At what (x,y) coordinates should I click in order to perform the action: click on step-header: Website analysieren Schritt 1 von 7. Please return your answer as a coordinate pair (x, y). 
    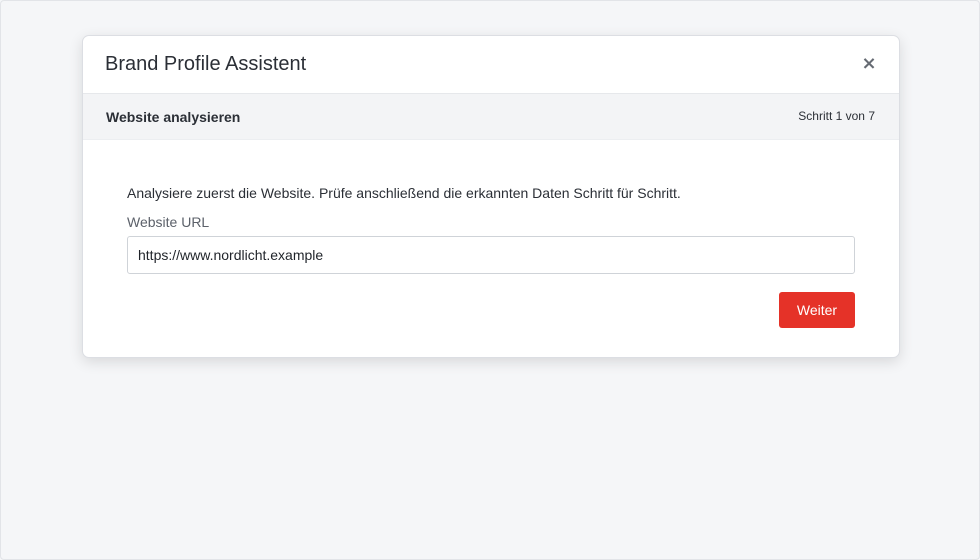
    Looking at the image, I should click on (491, 117).